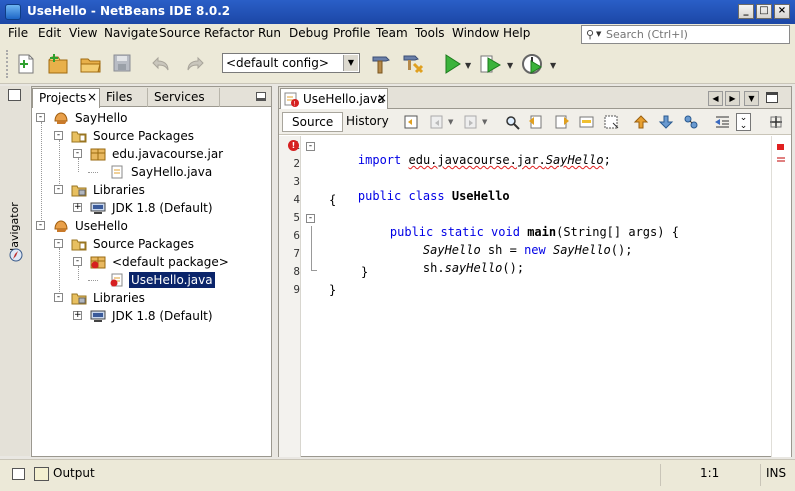 This screenshot has height=491, width=795. I want to click on output-tab: Output, so click(74, 473).